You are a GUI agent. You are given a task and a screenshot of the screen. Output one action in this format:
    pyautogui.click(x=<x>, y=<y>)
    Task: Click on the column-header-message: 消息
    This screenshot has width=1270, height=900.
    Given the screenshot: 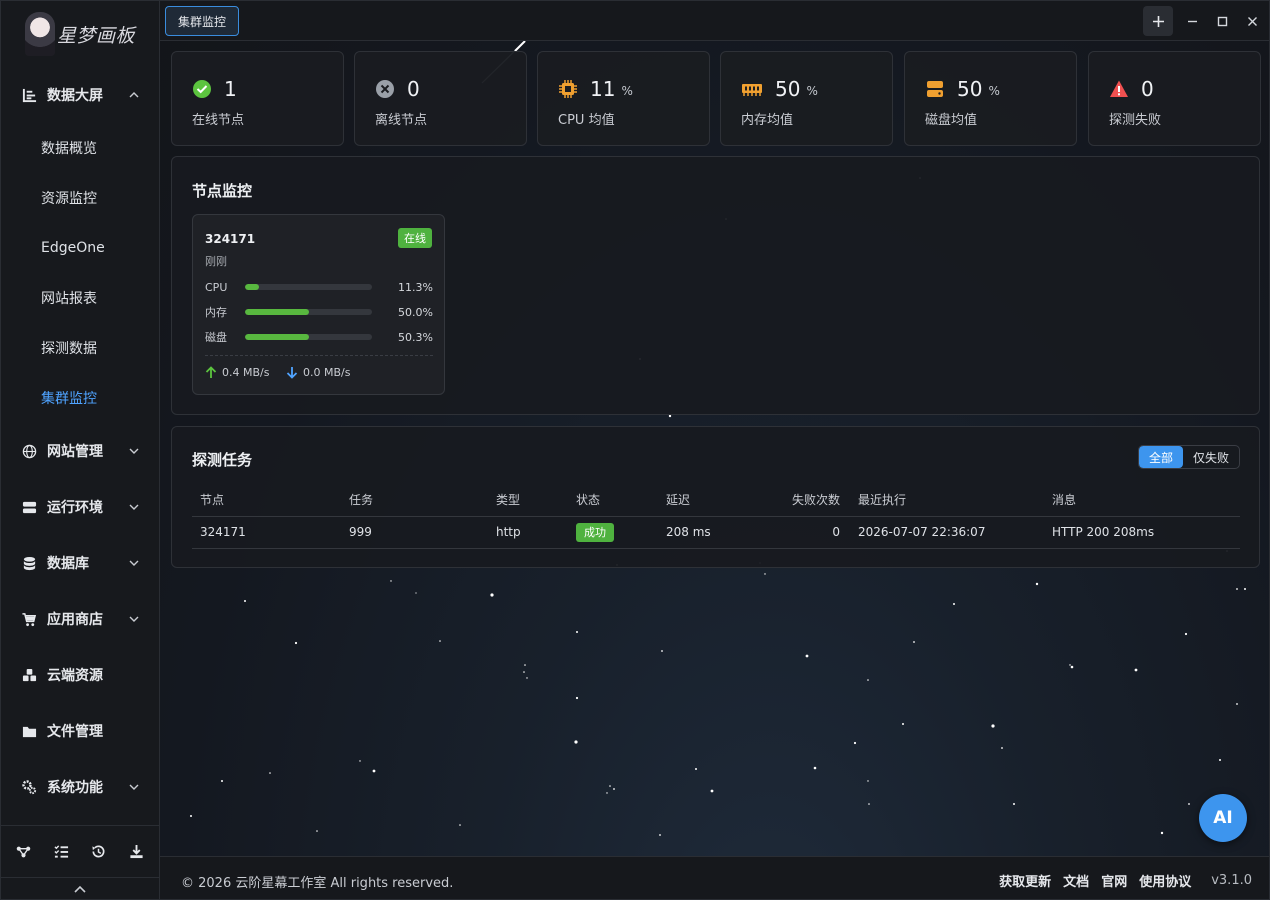 What is the action you would take?
    pyautogui.click(x=1142, y=500)
    